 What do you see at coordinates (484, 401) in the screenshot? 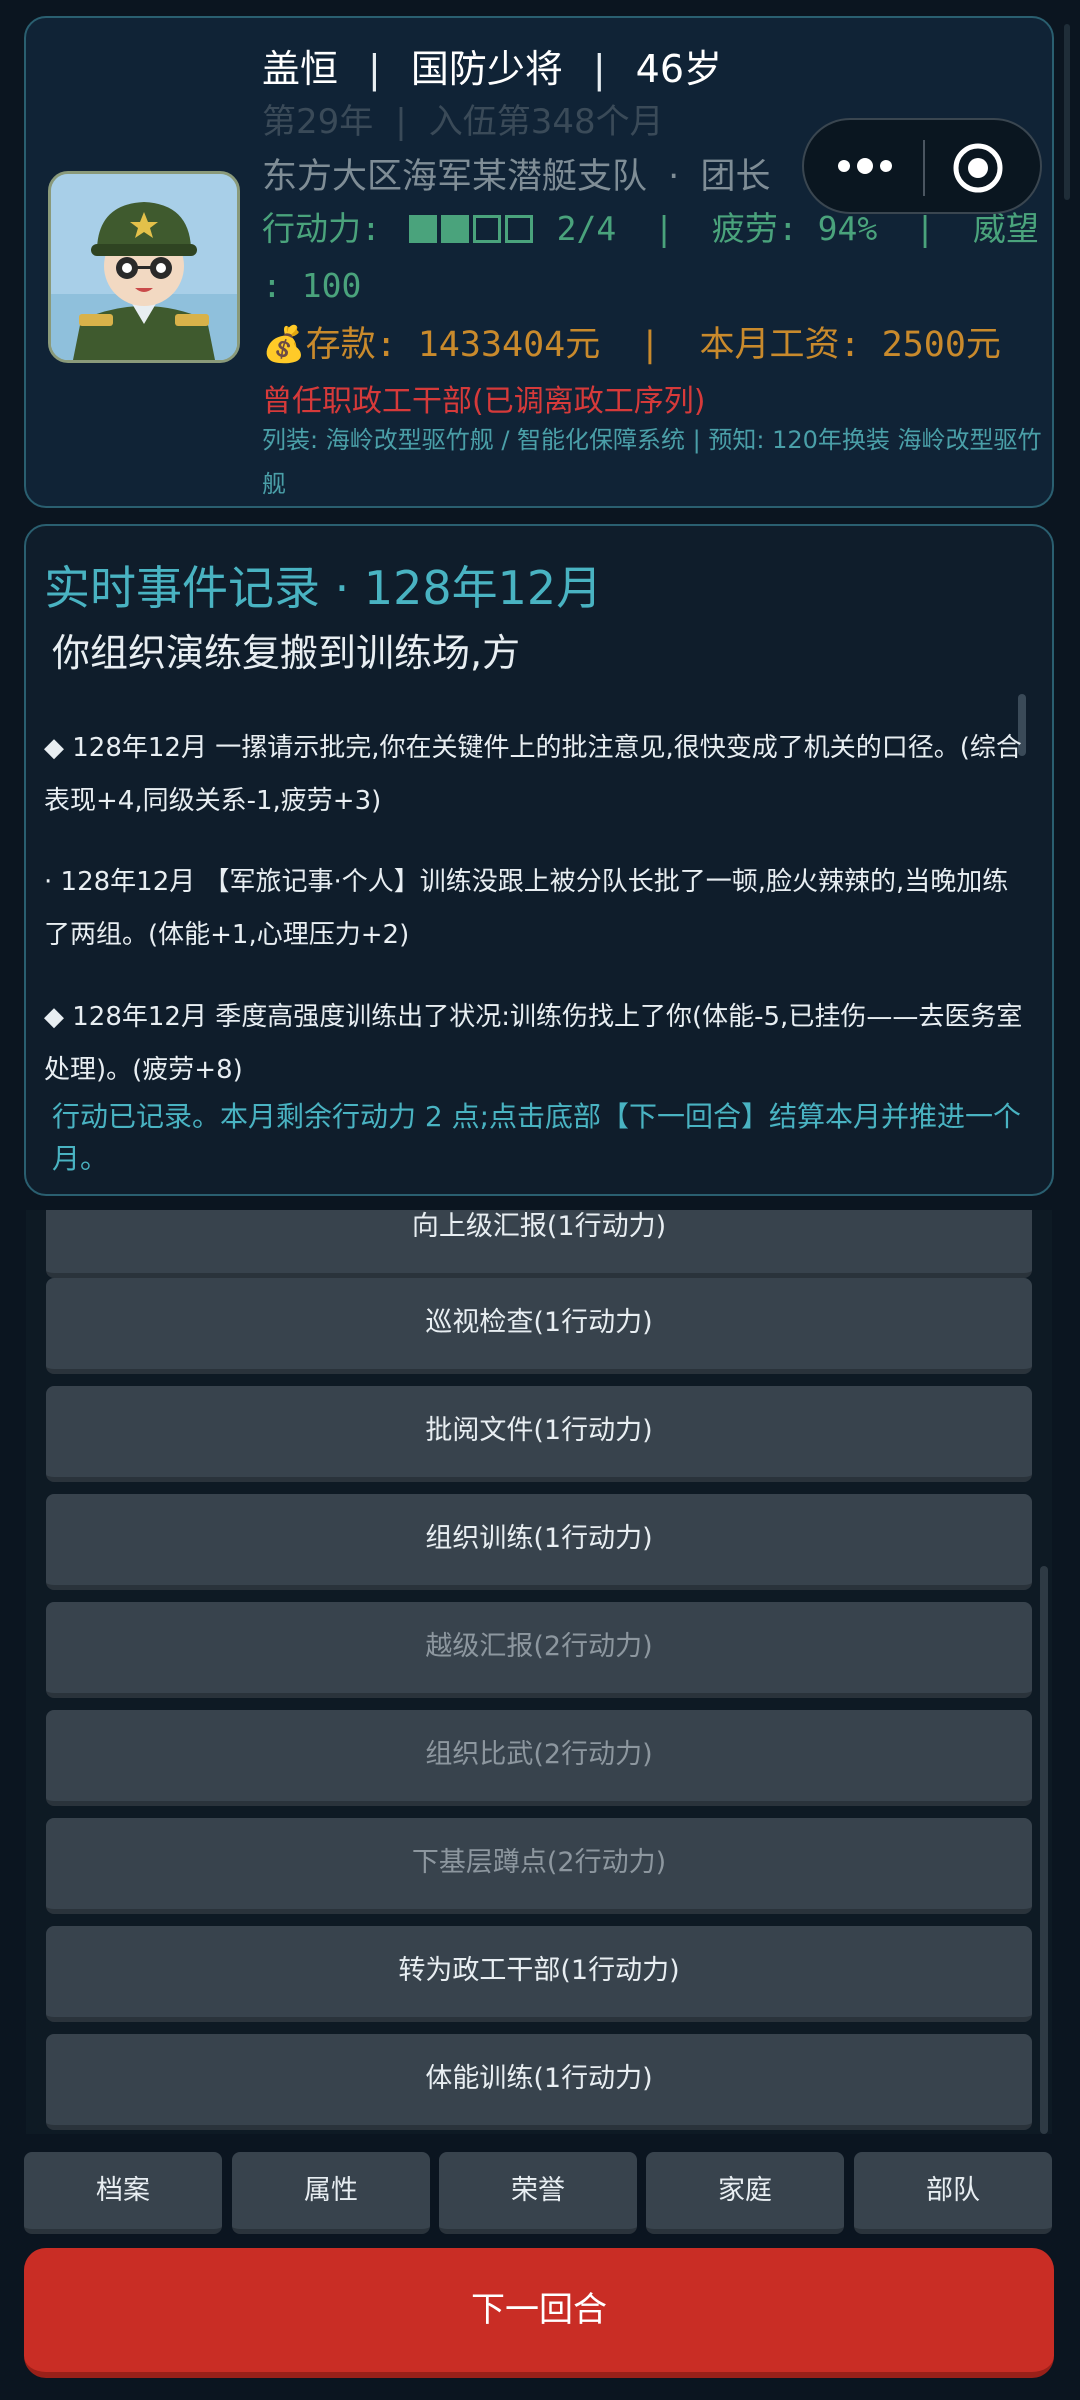
I see `former-post: 曾任职政工干部(已调离政工序列)` at bounding box center [484, 401].